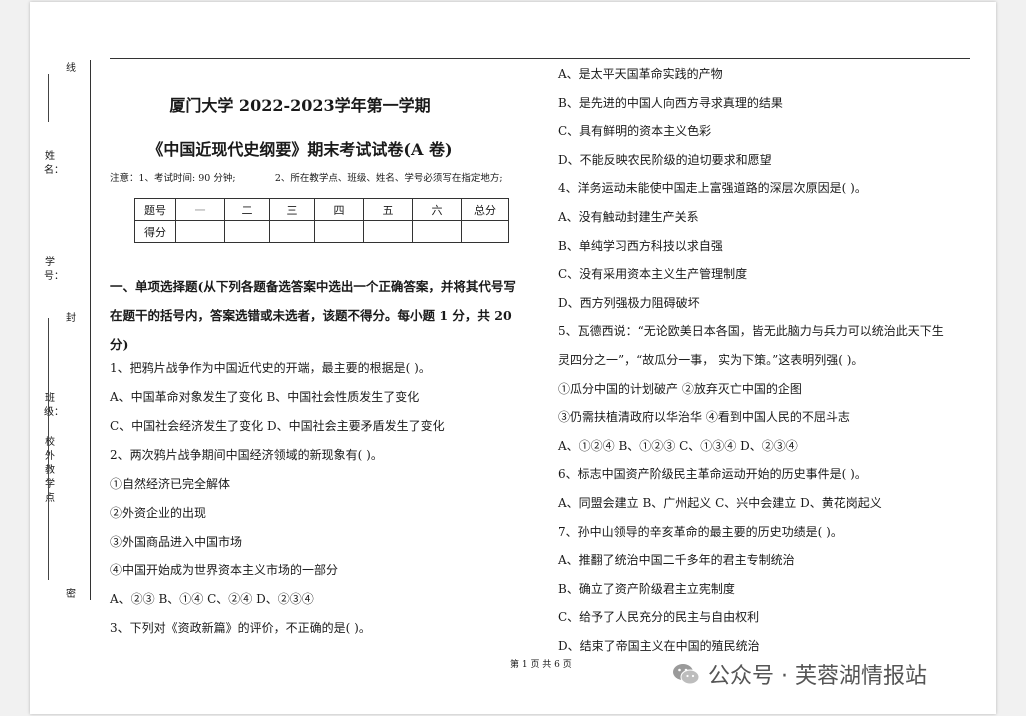 This screenshot has height=716, width=1026. Describe the element at coordinates (676, 560) in the screenshot. I see `question-line: A、推翻了统治中国二千多年的君主专制统治` at that location.